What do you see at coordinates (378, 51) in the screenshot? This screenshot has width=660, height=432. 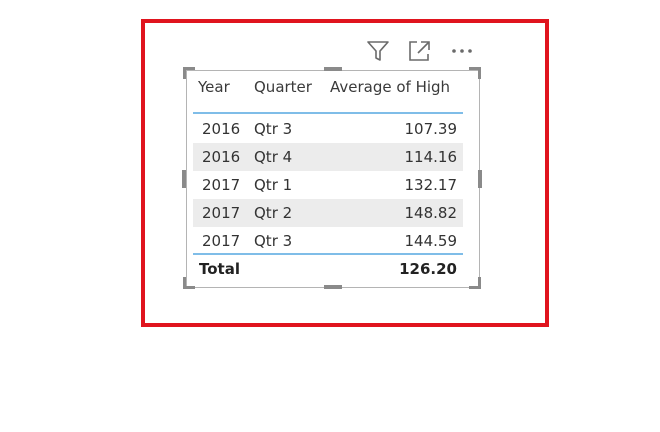 I see `filter-icon` at bounding box center [378, 51].